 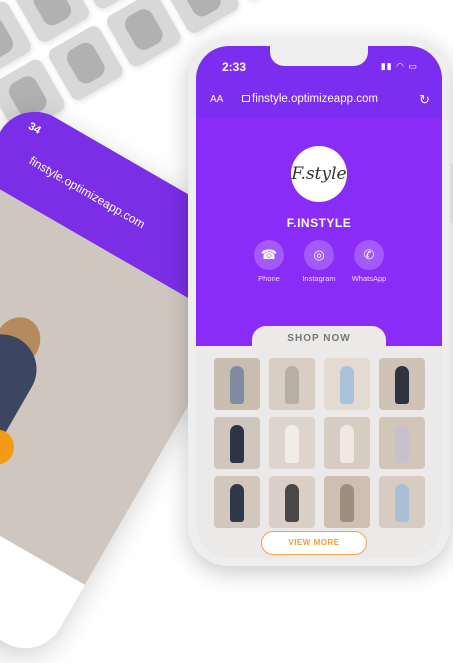 What do you see at coordinates (319, 278) in the screenshot?
I see `social-label: Instagram` at bounding box center [319, 278].